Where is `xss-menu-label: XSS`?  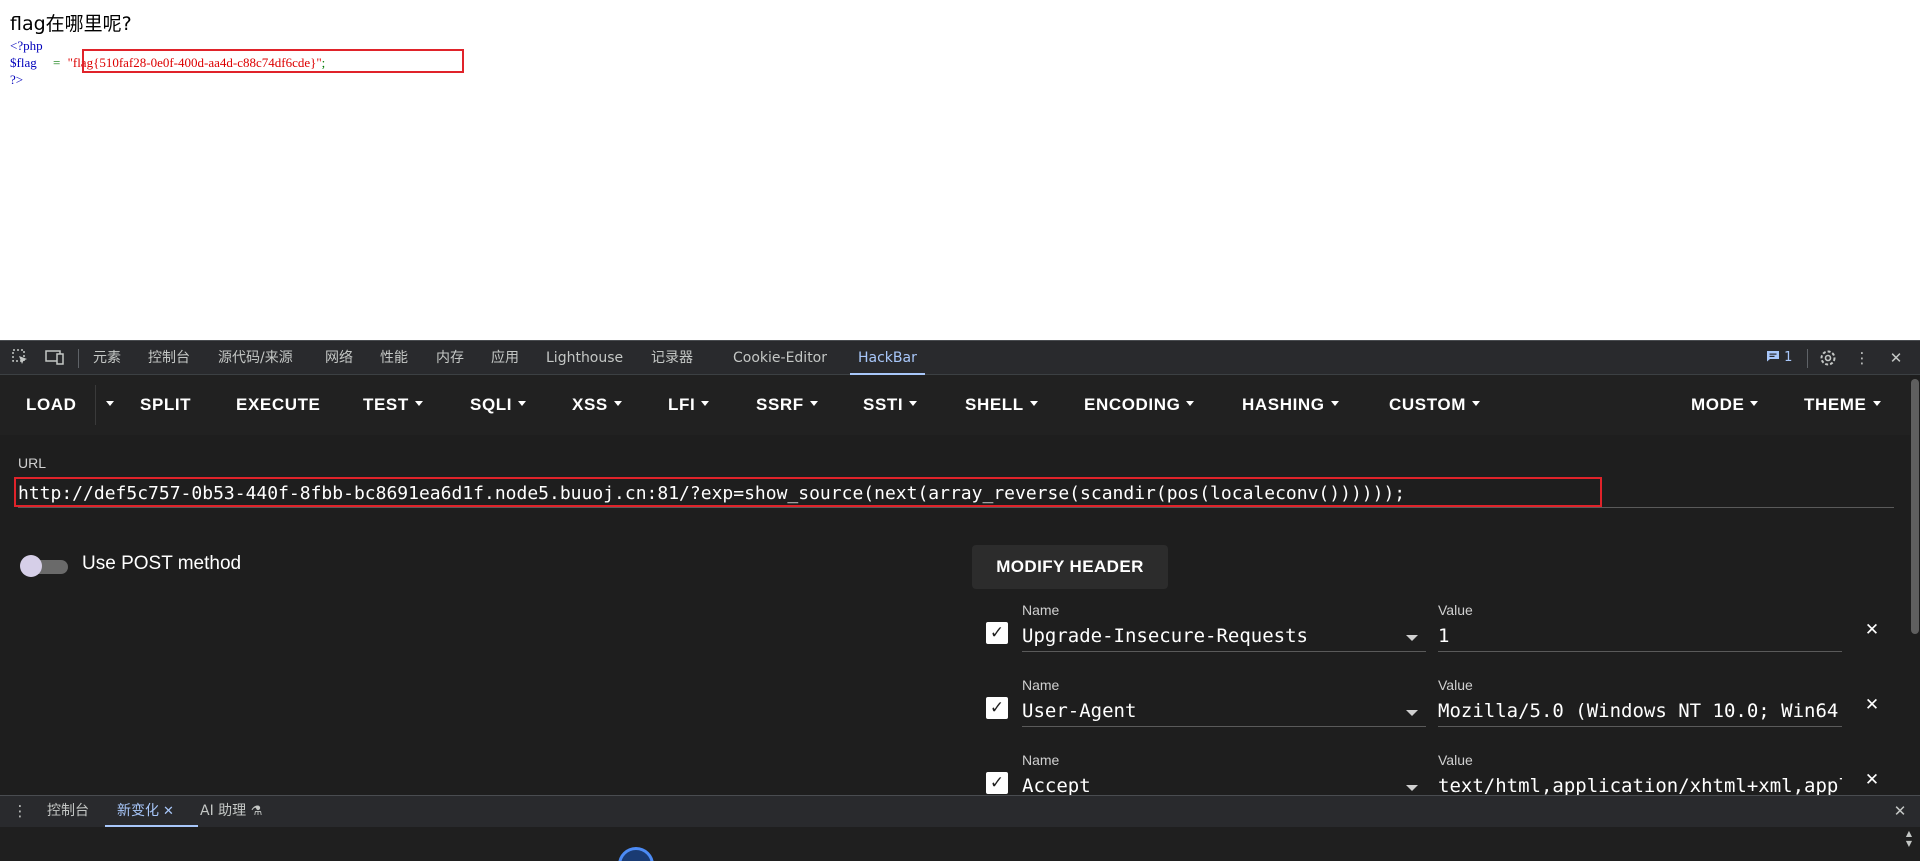
xss-menu-label: XSS is located at coordinates (590, 404).